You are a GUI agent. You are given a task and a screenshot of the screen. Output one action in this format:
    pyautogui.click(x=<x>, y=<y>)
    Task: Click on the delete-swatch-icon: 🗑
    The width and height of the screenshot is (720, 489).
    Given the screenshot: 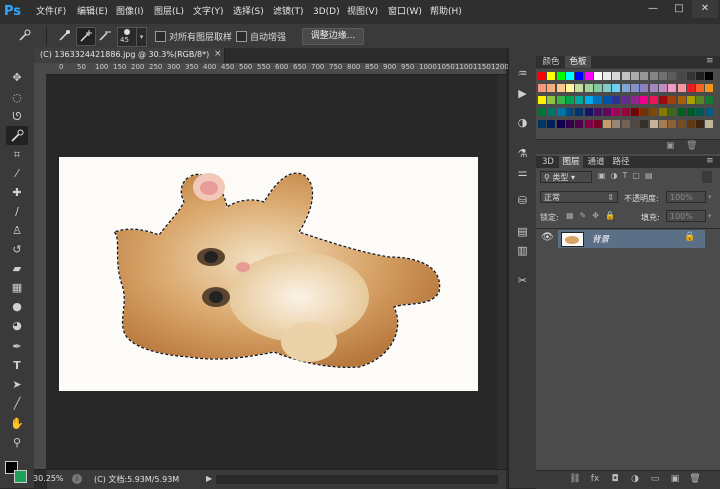 What is the action you would take?
    pyautogui.click(x=691, y=146)
    